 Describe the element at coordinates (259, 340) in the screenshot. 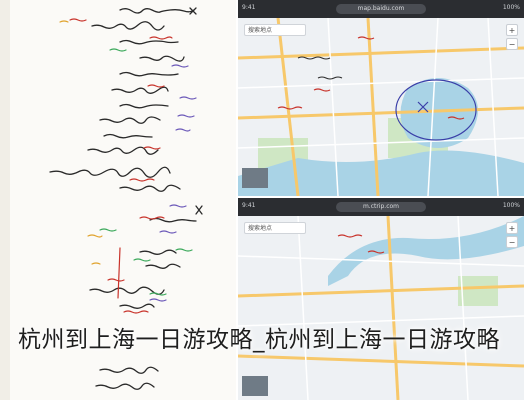

I see `image-caption: 杭州到上海一日游攻略_杭州到上海一日游攻略` at that location.